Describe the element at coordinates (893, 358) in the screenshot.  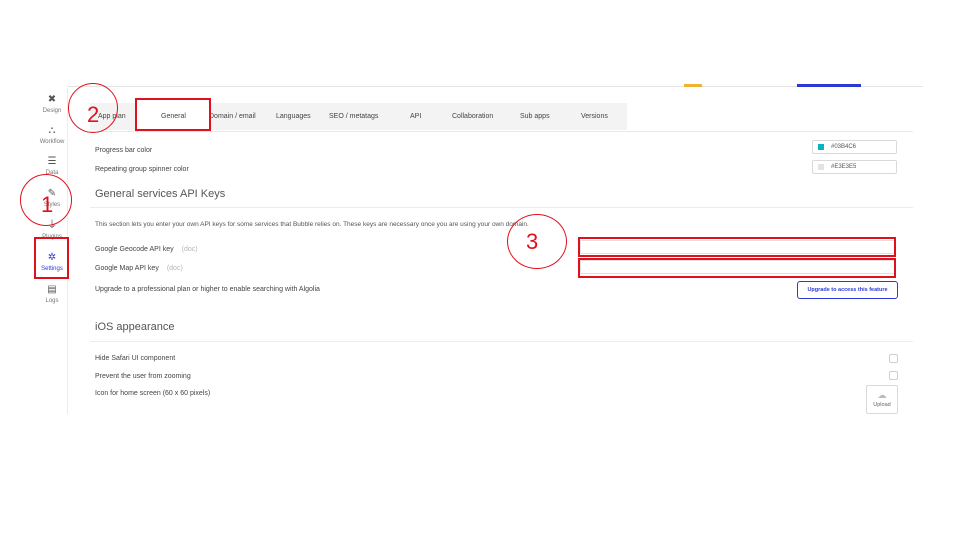
I see `hide-safari-checkbox` at that location.